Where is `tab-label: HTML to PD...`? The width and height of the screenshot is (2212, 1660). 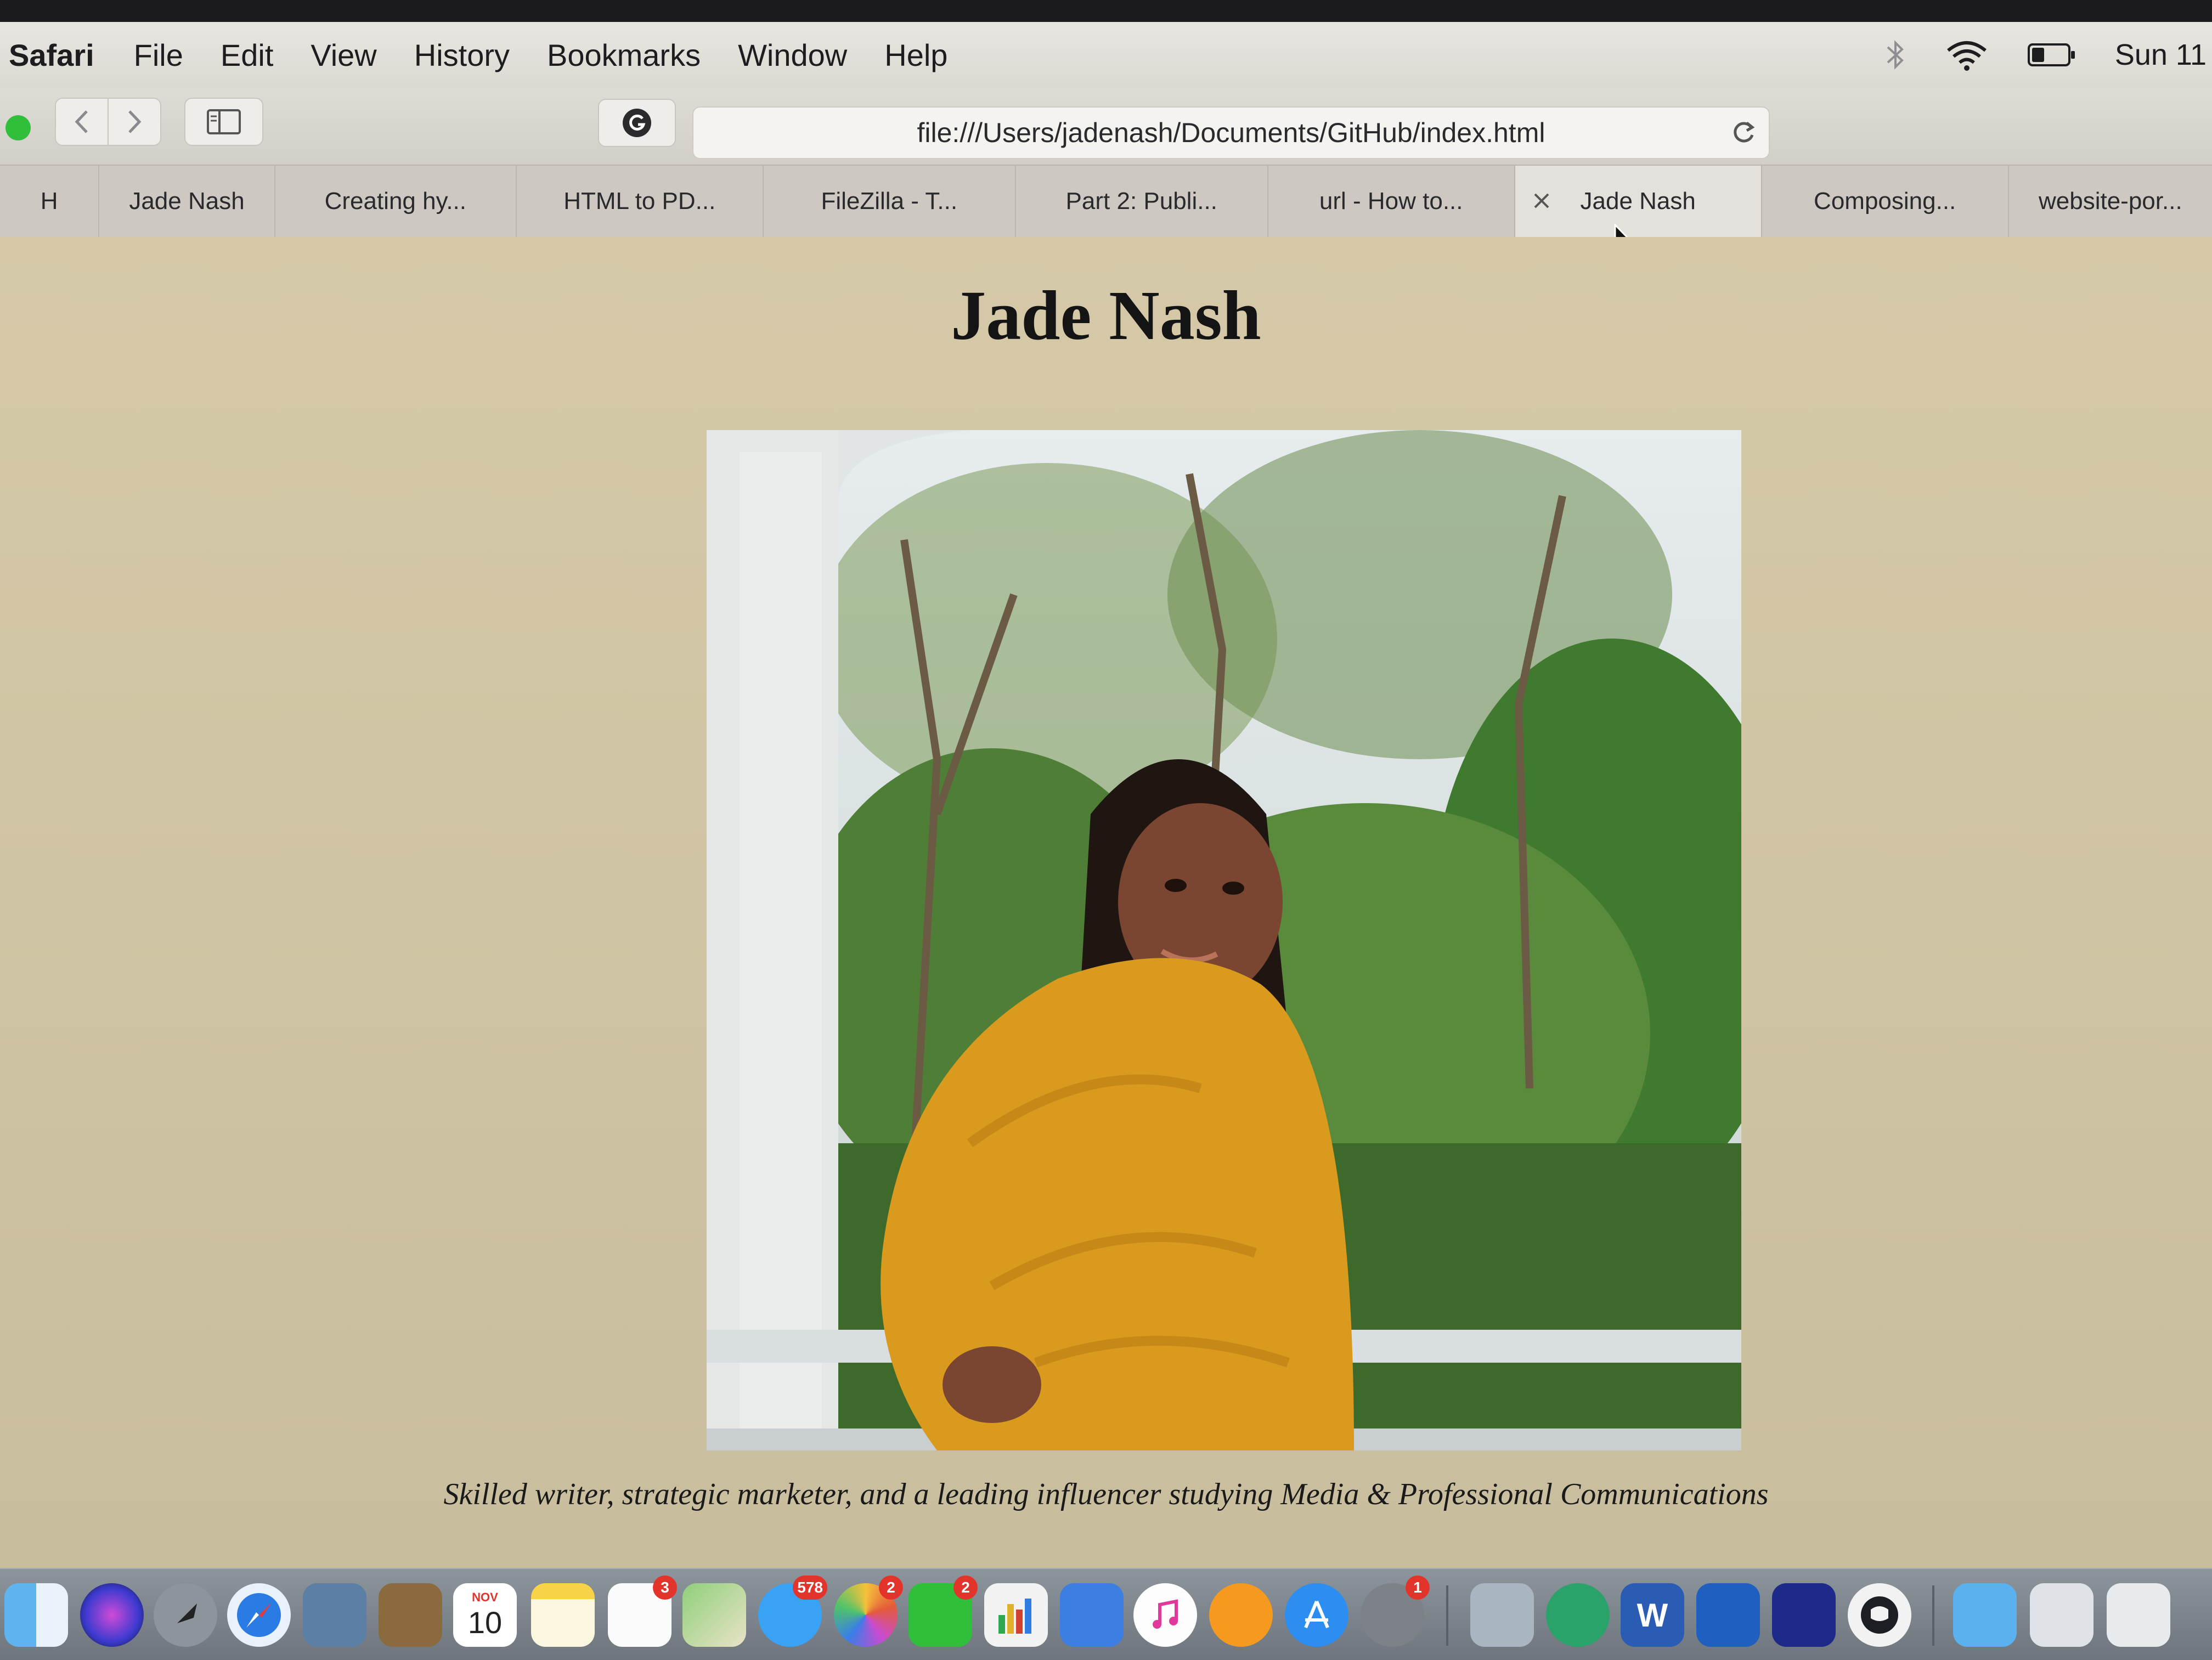 tab-label: HTML to PD... is located at coordinates (639, 201).